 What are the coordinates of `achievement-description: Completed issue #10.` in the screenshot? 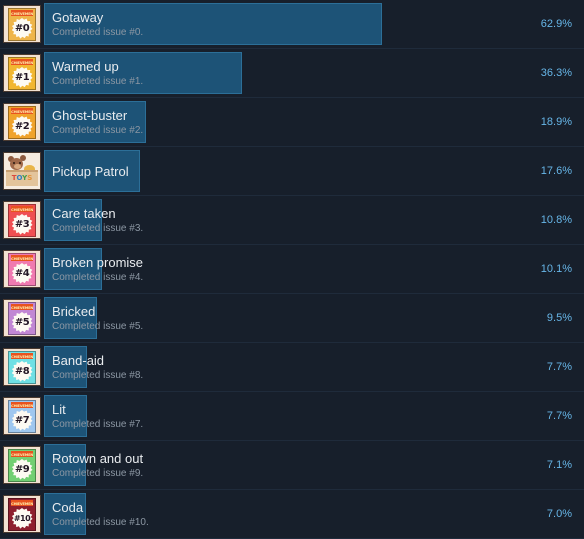 It's located at (100, 522).